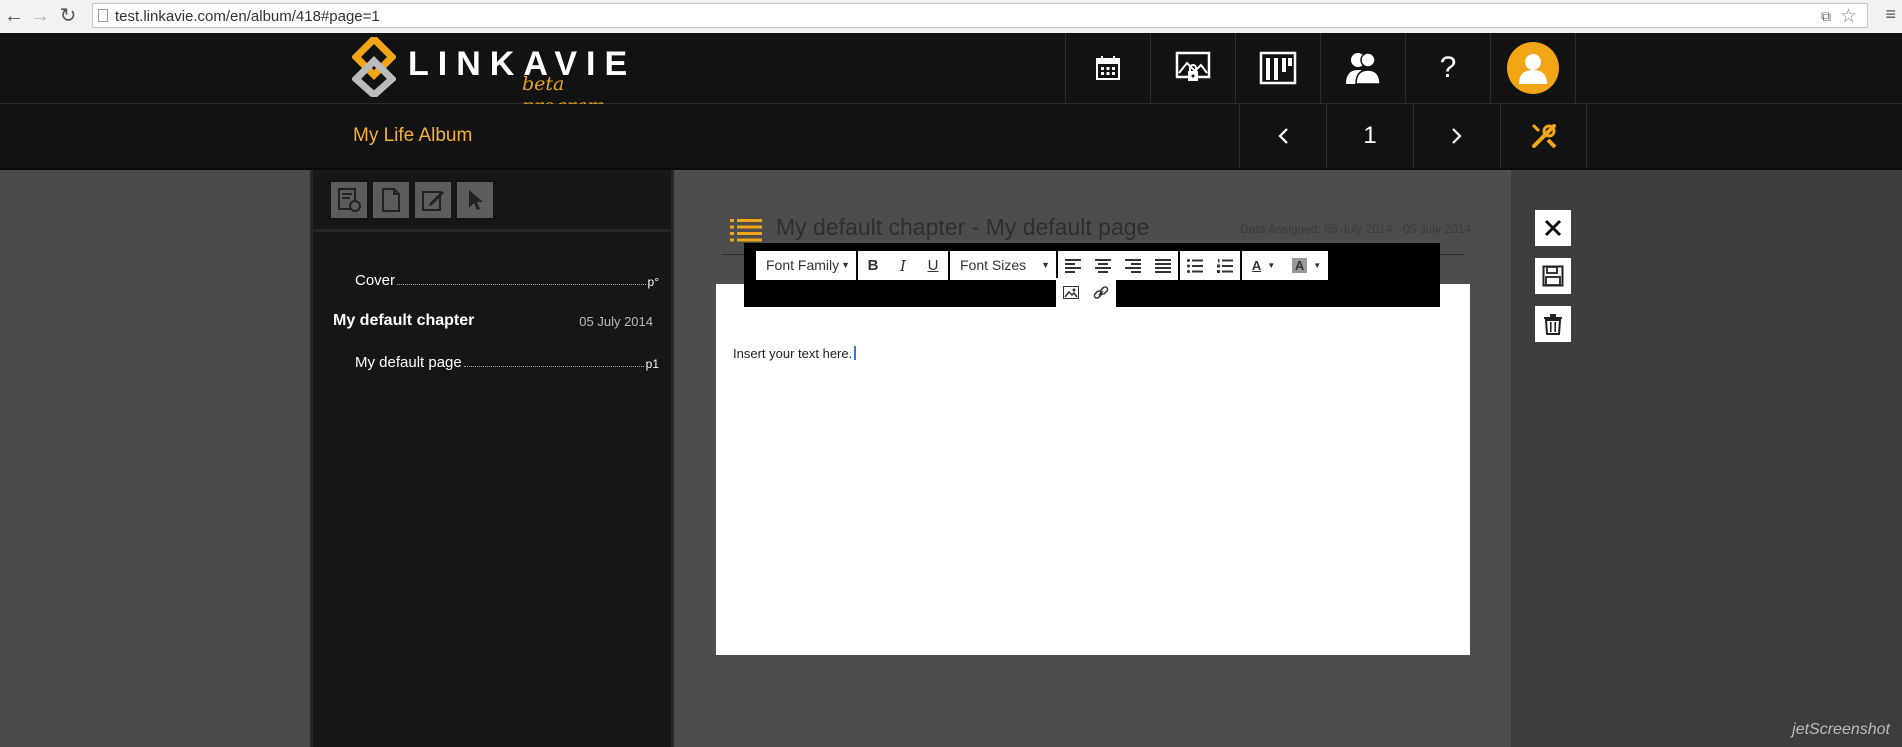  I want to click on edit-button, so click(433, 200).